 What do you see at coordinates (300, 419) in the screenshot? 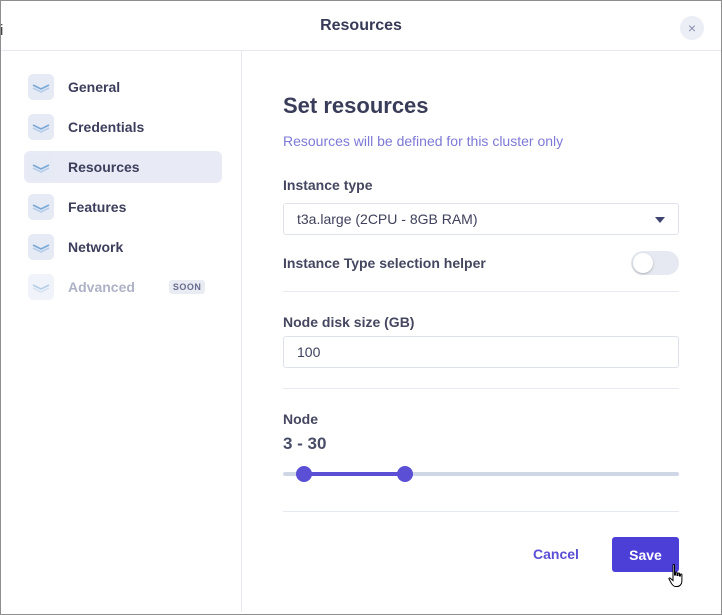
I see `node-label: Node` at bounding box center [300, 419].